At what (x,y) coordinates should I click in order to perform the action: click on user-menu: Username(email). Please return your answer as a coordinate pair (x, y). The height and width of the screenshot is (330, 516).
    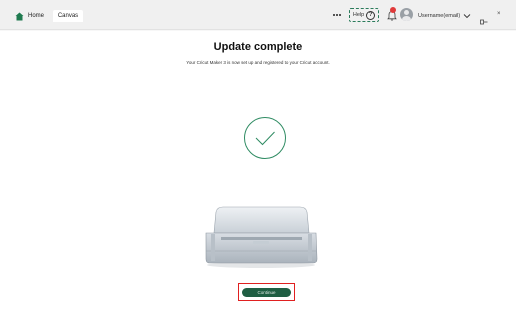
    Looking at the image, I should click on (444, 15).